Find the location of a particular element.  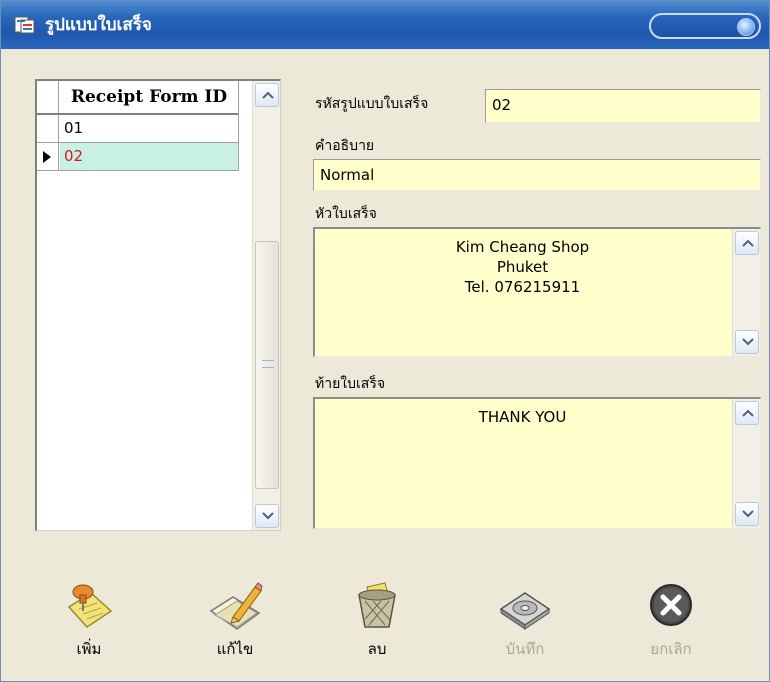

save-label: บันทึก is located at coordinates (525, 649).